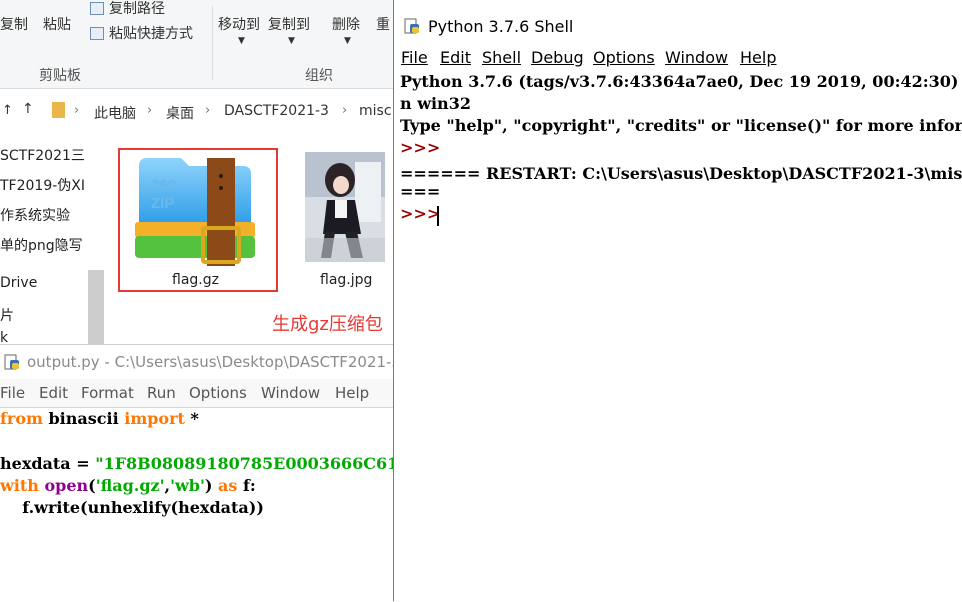 The width and height of the screenshot is (962, 602). Describe the element at coordinates (19, 485) in the screenshot. I see `keyword: with` at that location.